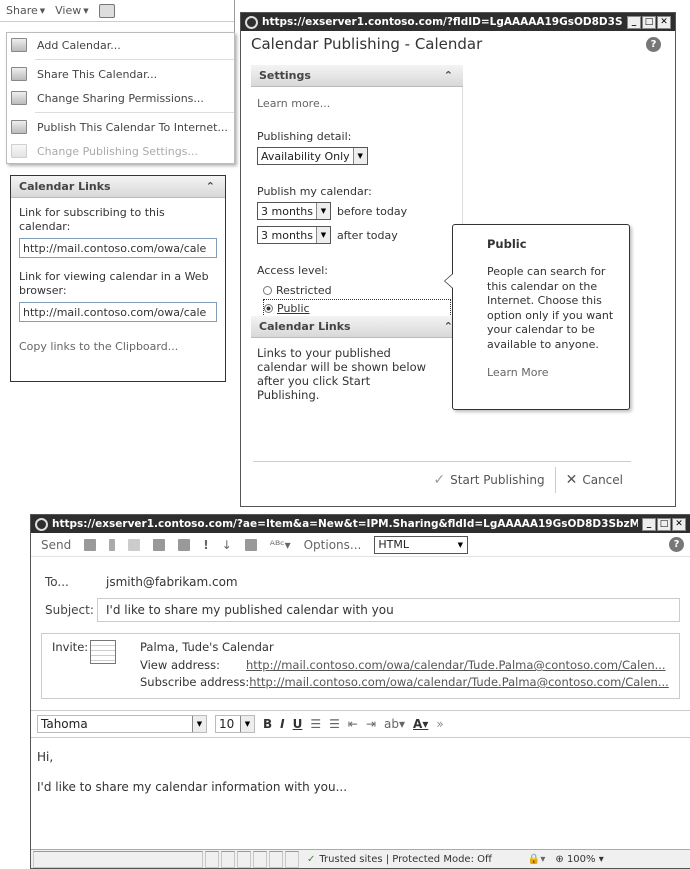 This screenshot has width=690, height=869. Describe the element at coordinates (420, 724) in the screenshot. I see `font-color-icon: A▾` at that location.